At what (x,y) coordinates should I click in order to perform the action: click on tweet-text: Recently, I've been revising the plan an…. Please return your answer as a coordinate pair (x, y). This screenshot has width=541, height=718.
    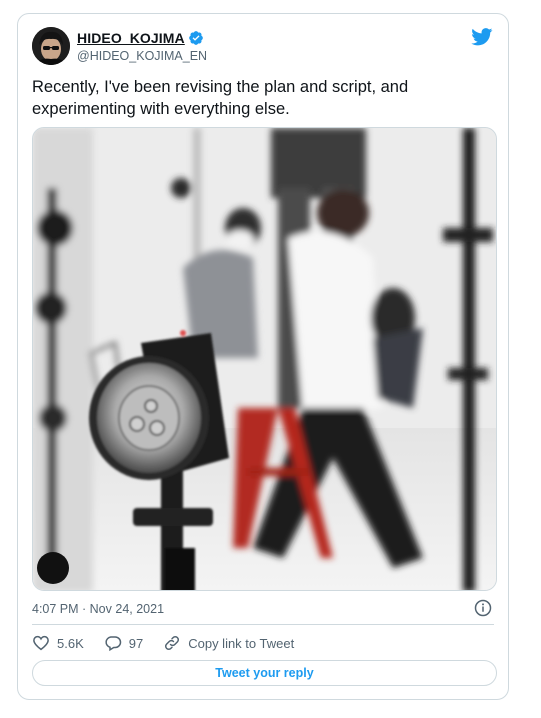
    Looking at the image, I should click on (220, 98).